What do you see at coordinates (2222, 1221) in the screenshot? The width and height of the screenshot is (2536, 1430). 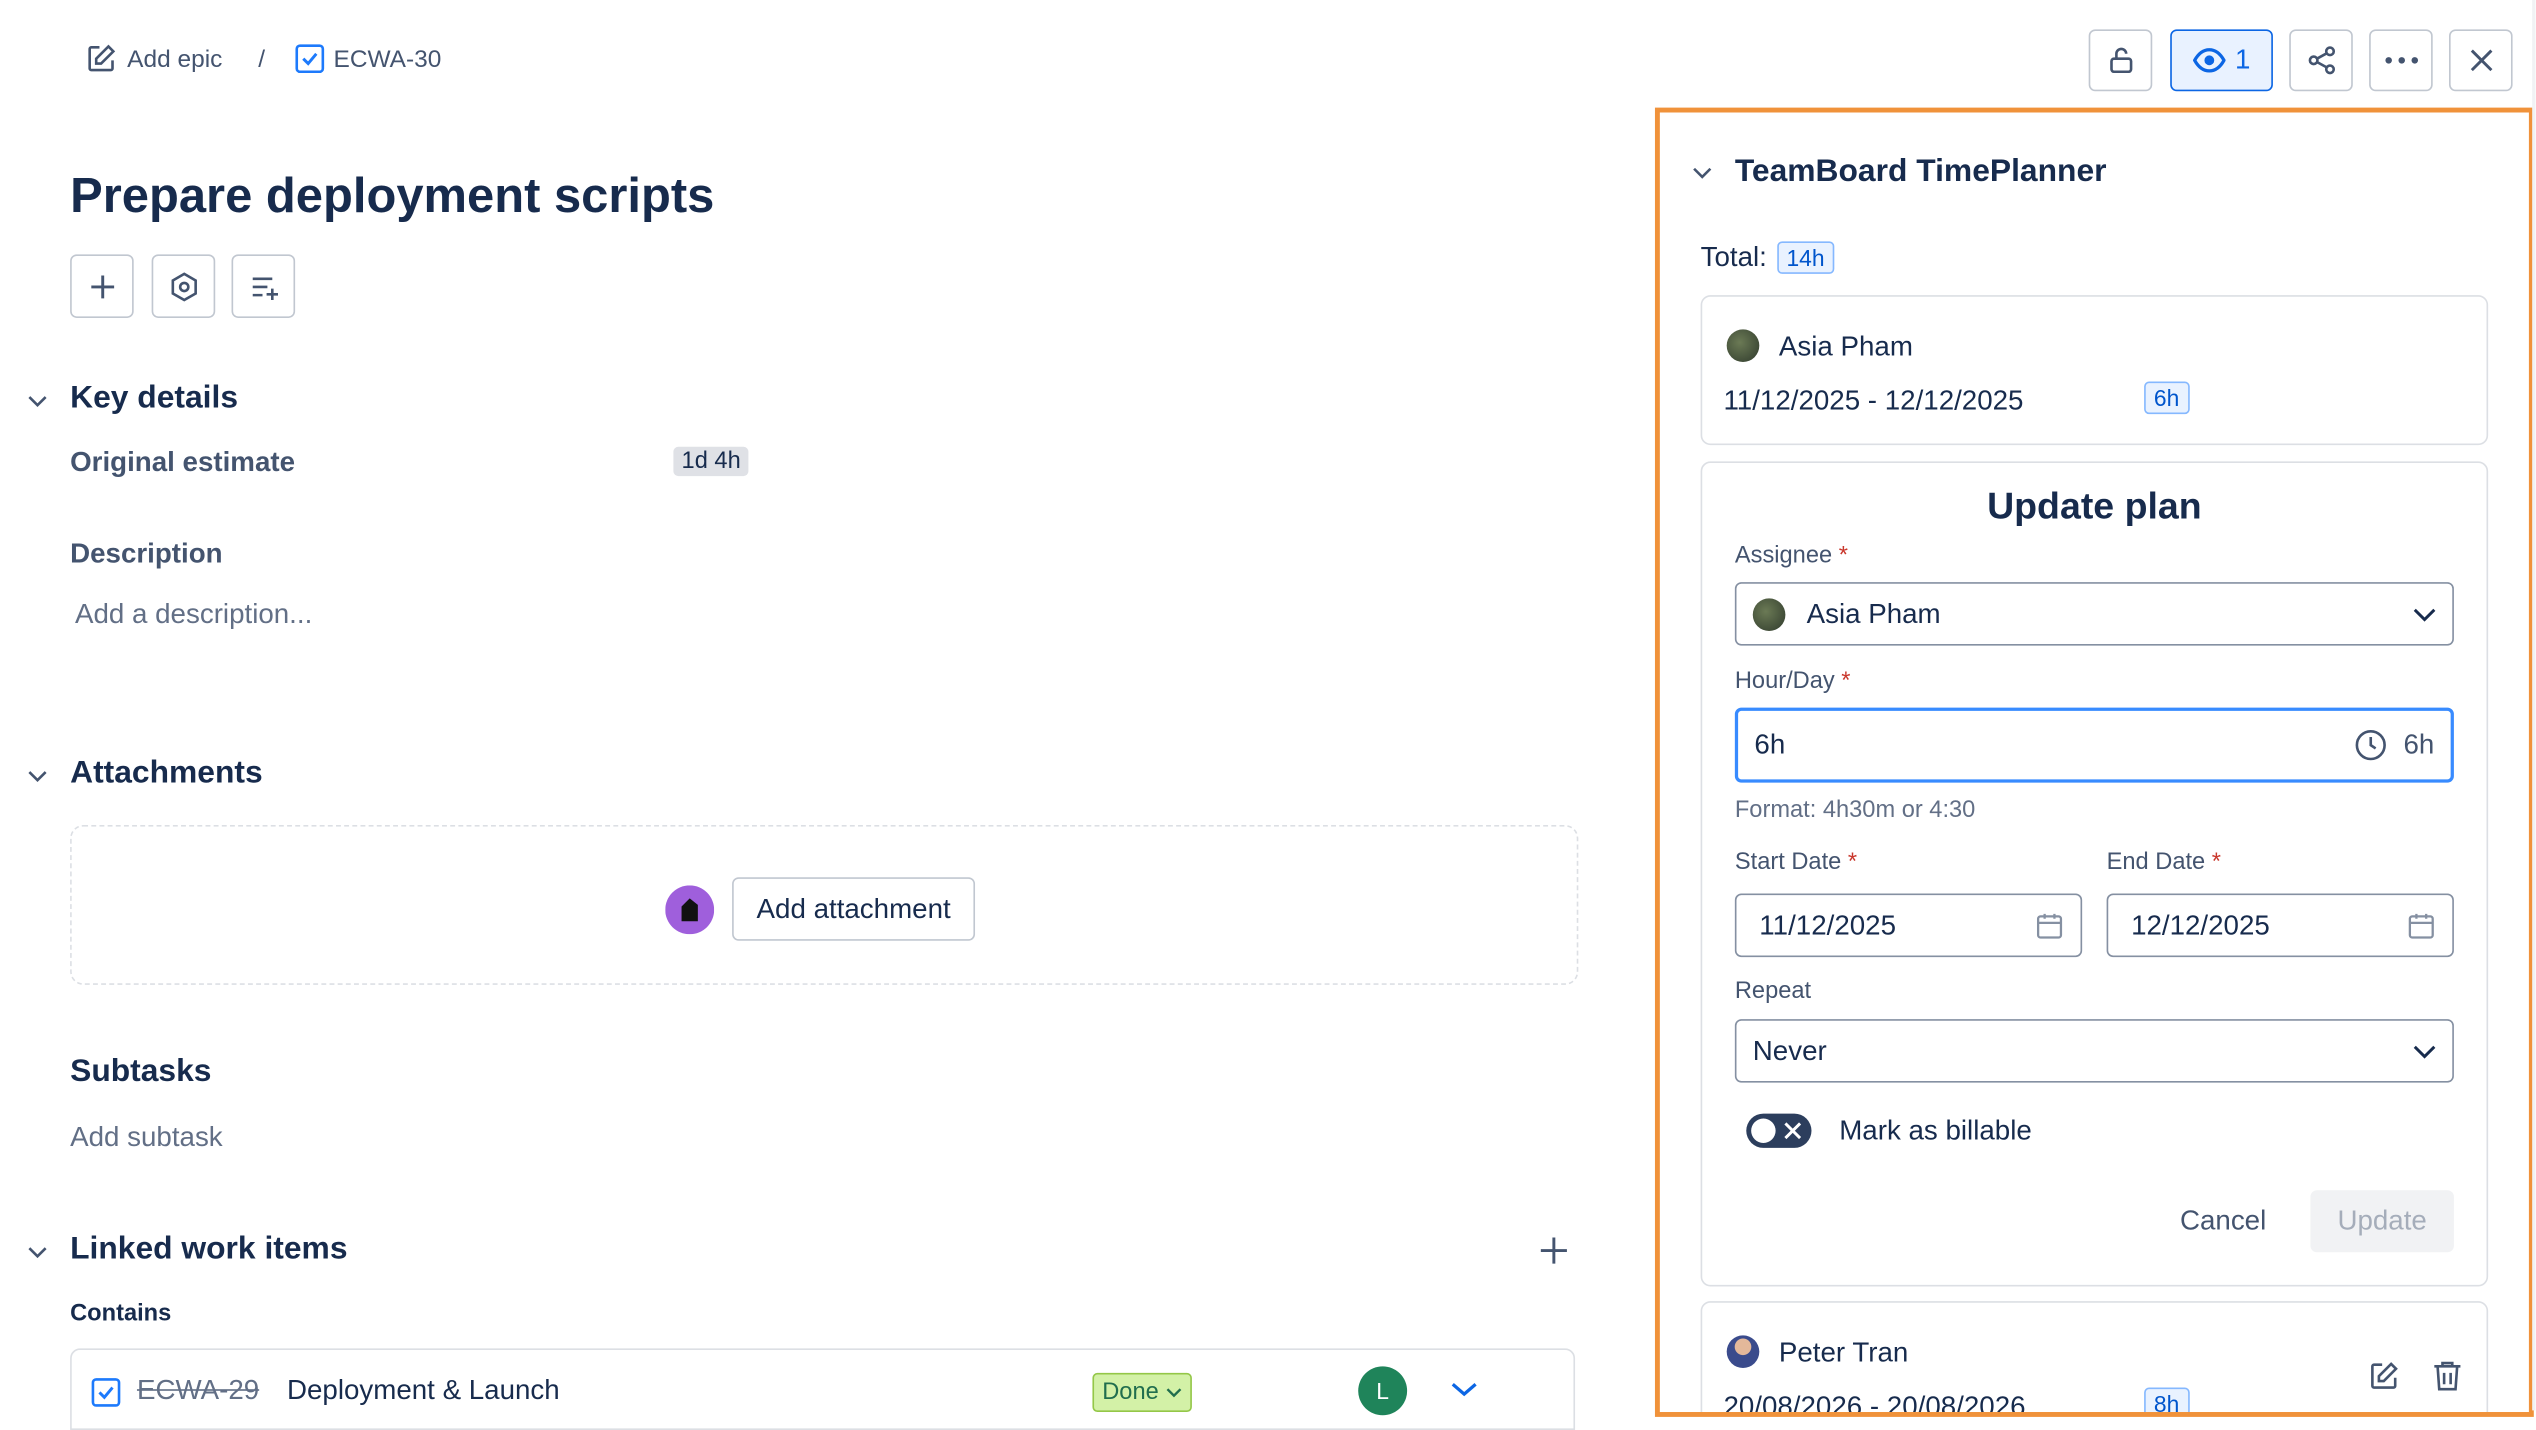 I see `cancel-button: Cancel` at bounding box center [2222, 1221].